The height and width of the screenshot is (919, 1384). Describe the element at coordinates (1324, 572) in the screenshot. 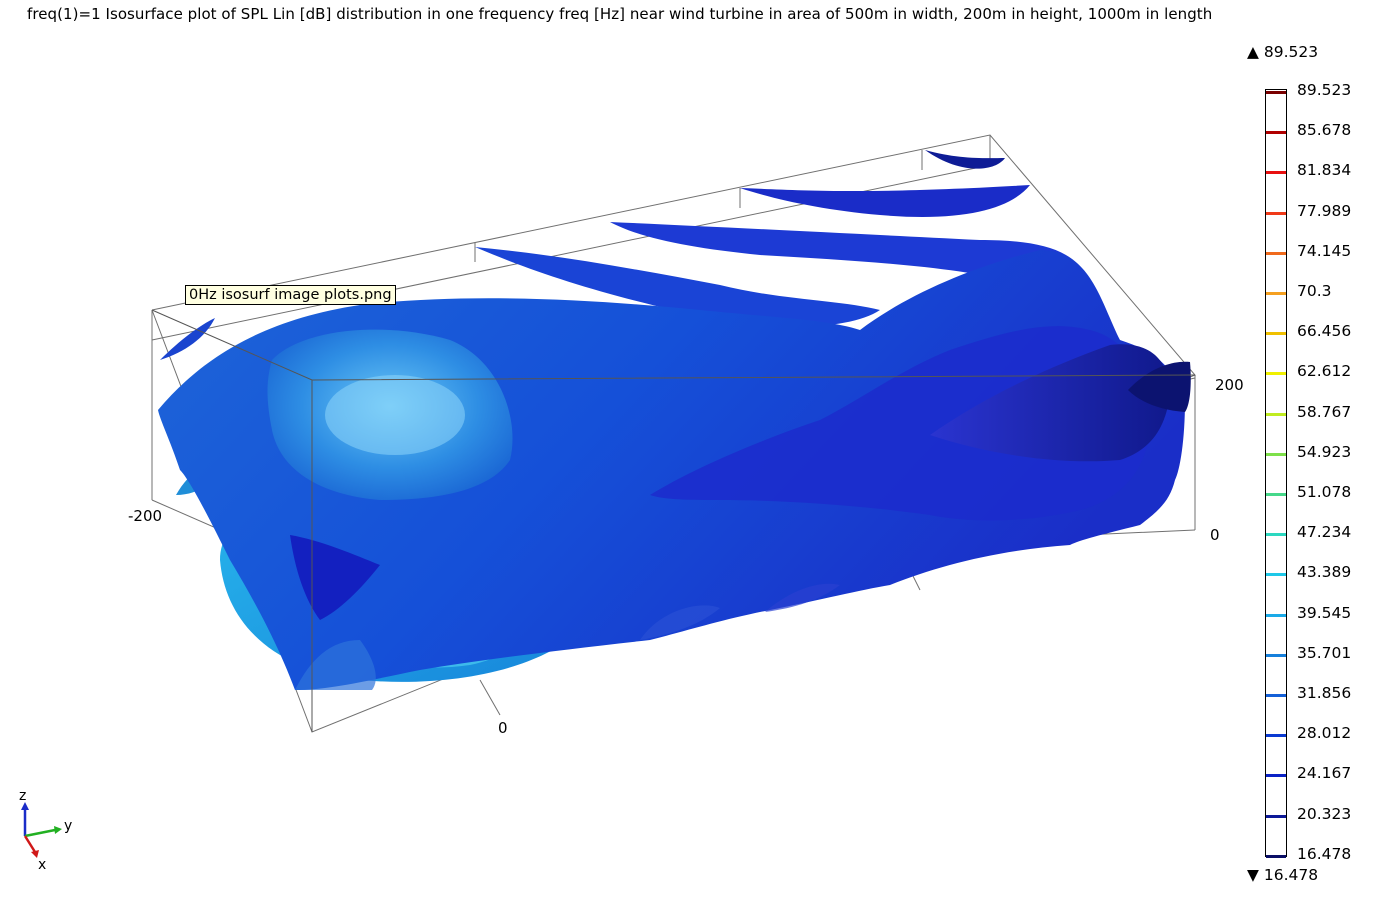

I see `colorbar-level-label: 43.389` at that location.